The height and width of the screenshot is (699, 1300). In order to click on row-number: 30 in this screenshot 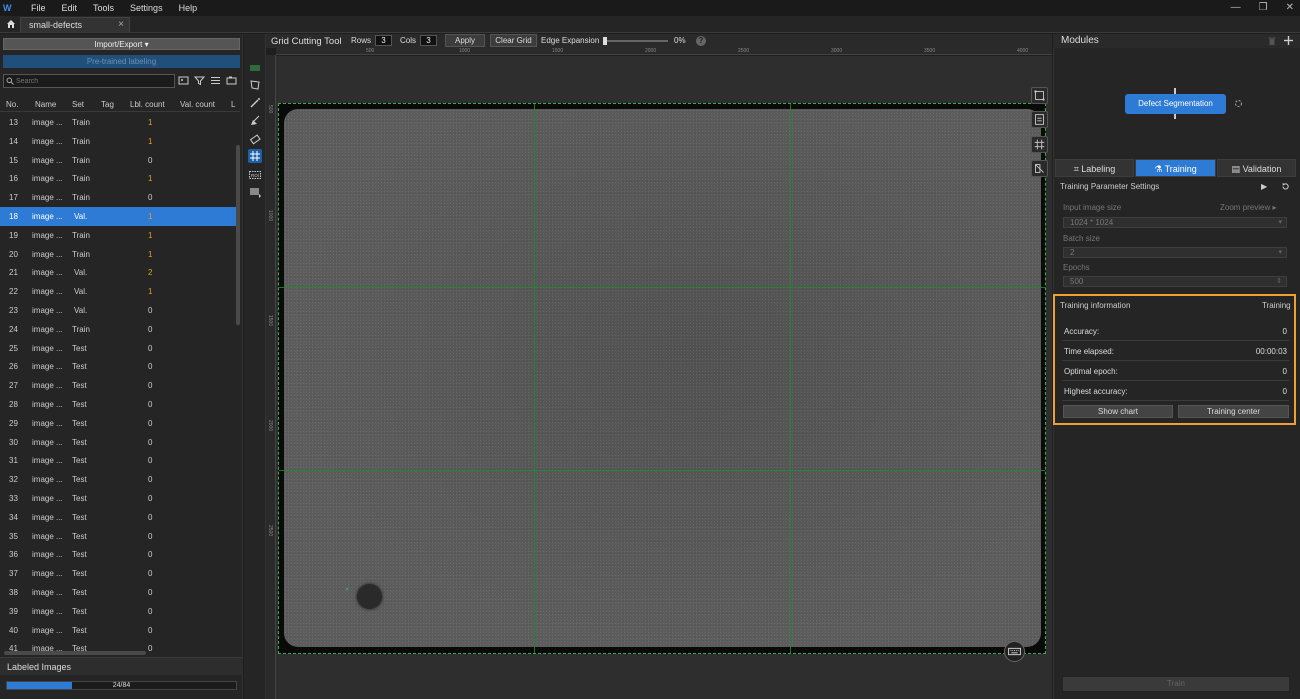, I will do `click(13, 442)`.